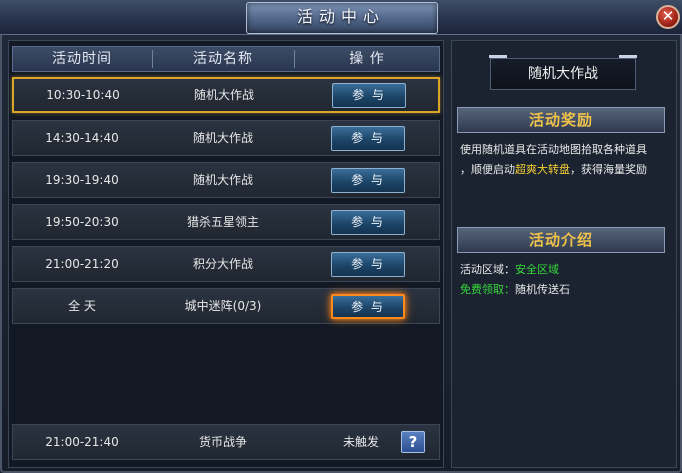 This screenshot has height=473, width=682. I want to click on area-label: 活动区域：, so click(487, 269).